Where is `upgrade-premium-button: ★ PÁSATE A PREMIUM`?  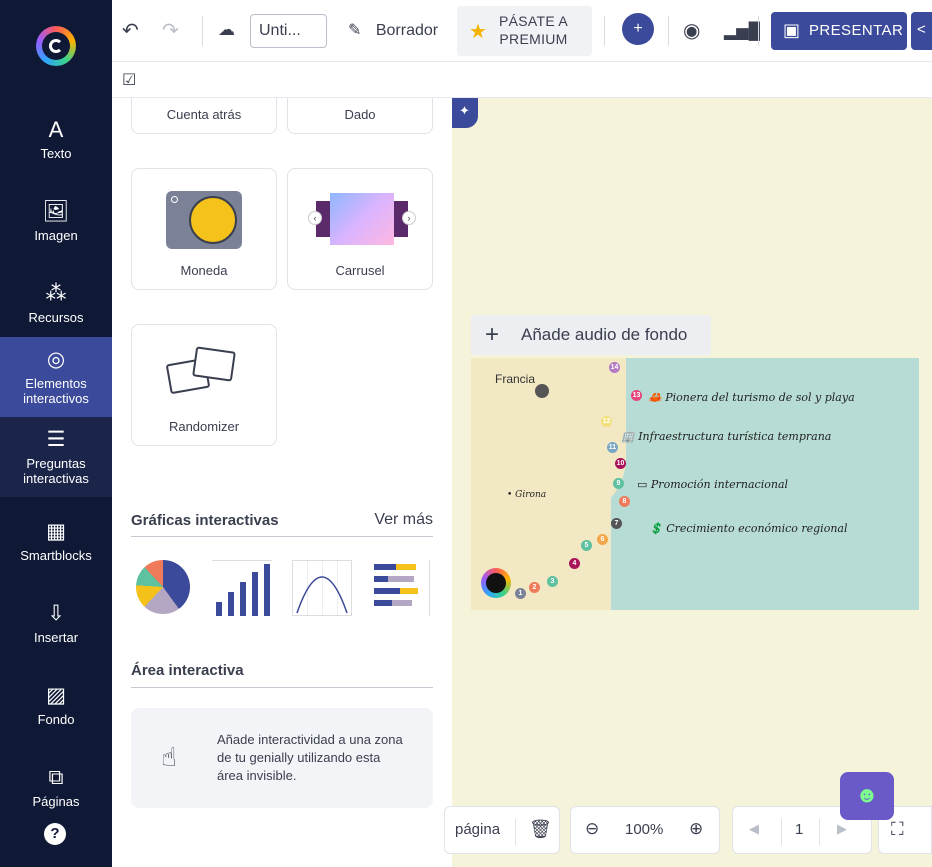
upgrade-premium-button: ★ PÁSATE A PREMIUM is located at coordinates (524, 31).